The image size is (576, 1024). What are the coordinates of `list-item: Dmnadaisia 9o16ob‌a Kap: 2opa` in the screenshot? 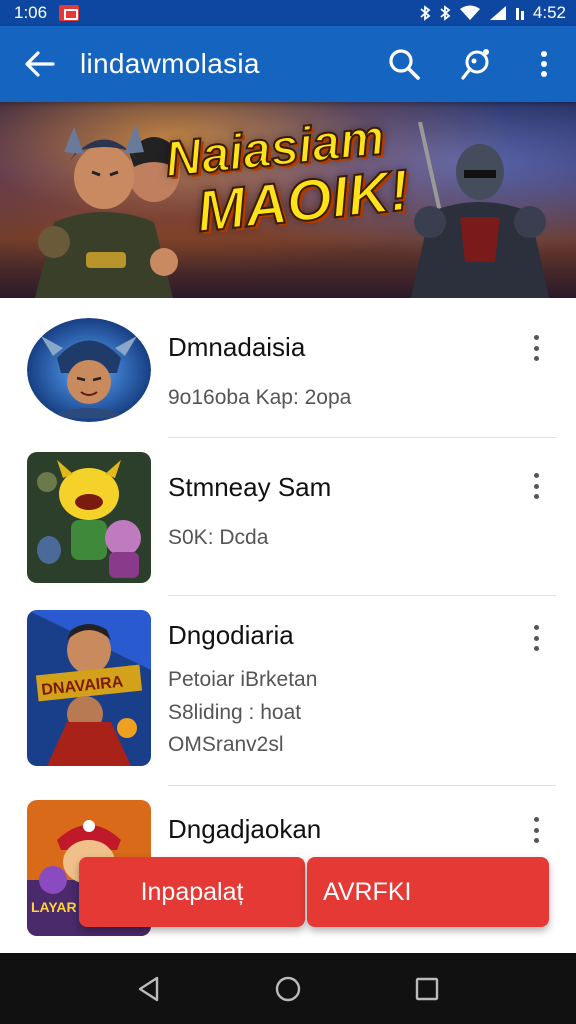 It's located at (288, 368).